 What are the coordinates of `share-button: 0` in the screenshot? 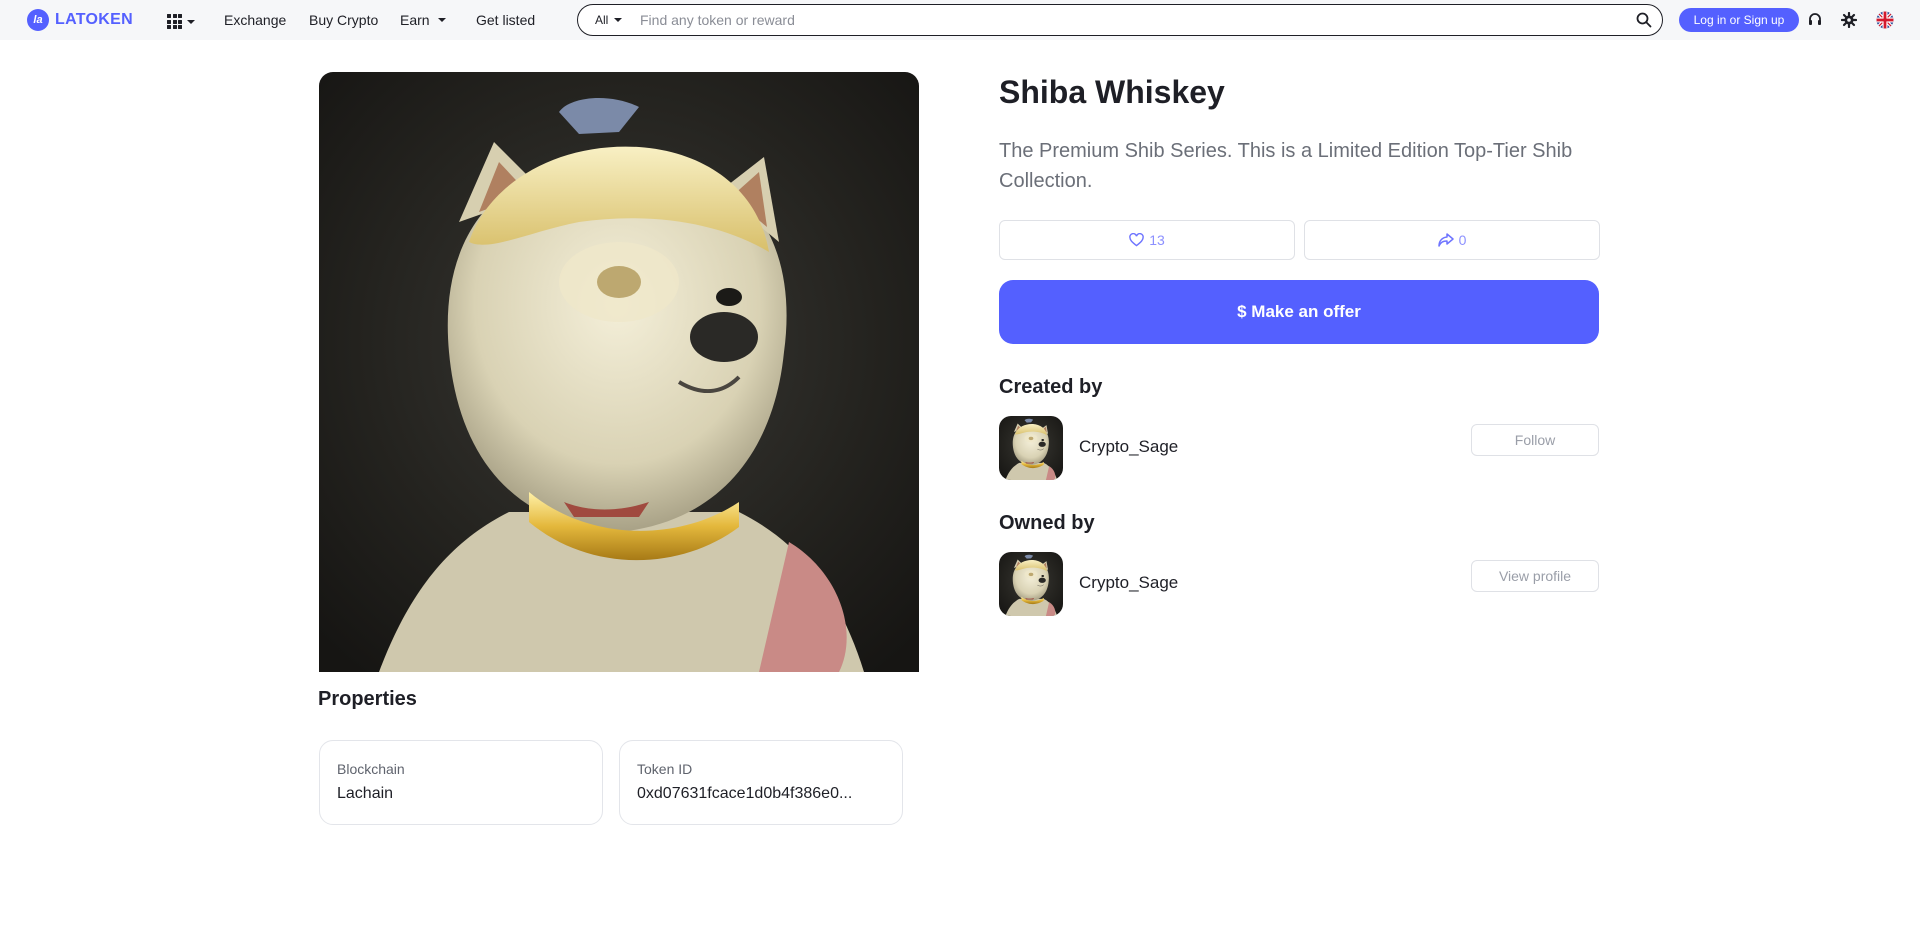 It's located at (1452, 240).